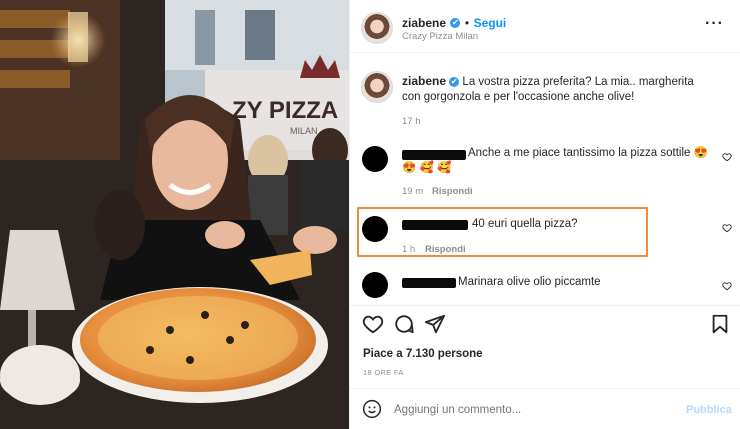  I want to click on caption-time: 17 h, so click(411, 121).